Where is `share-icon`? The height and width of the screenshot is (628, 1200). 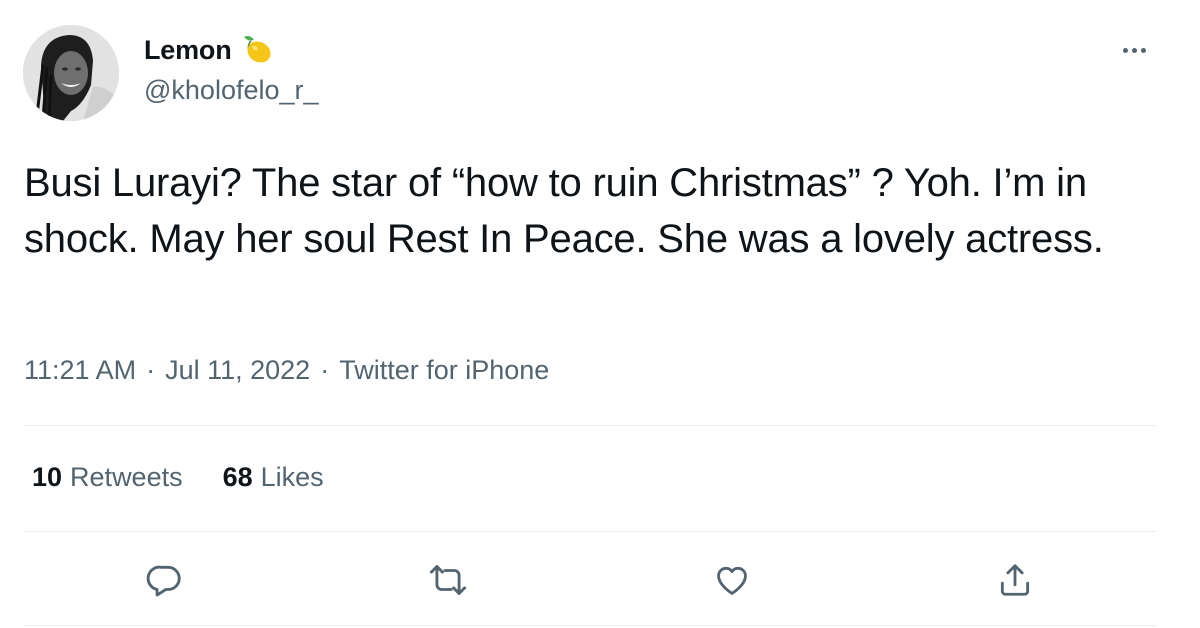 share-icon is located at coordinates (1015, 580).